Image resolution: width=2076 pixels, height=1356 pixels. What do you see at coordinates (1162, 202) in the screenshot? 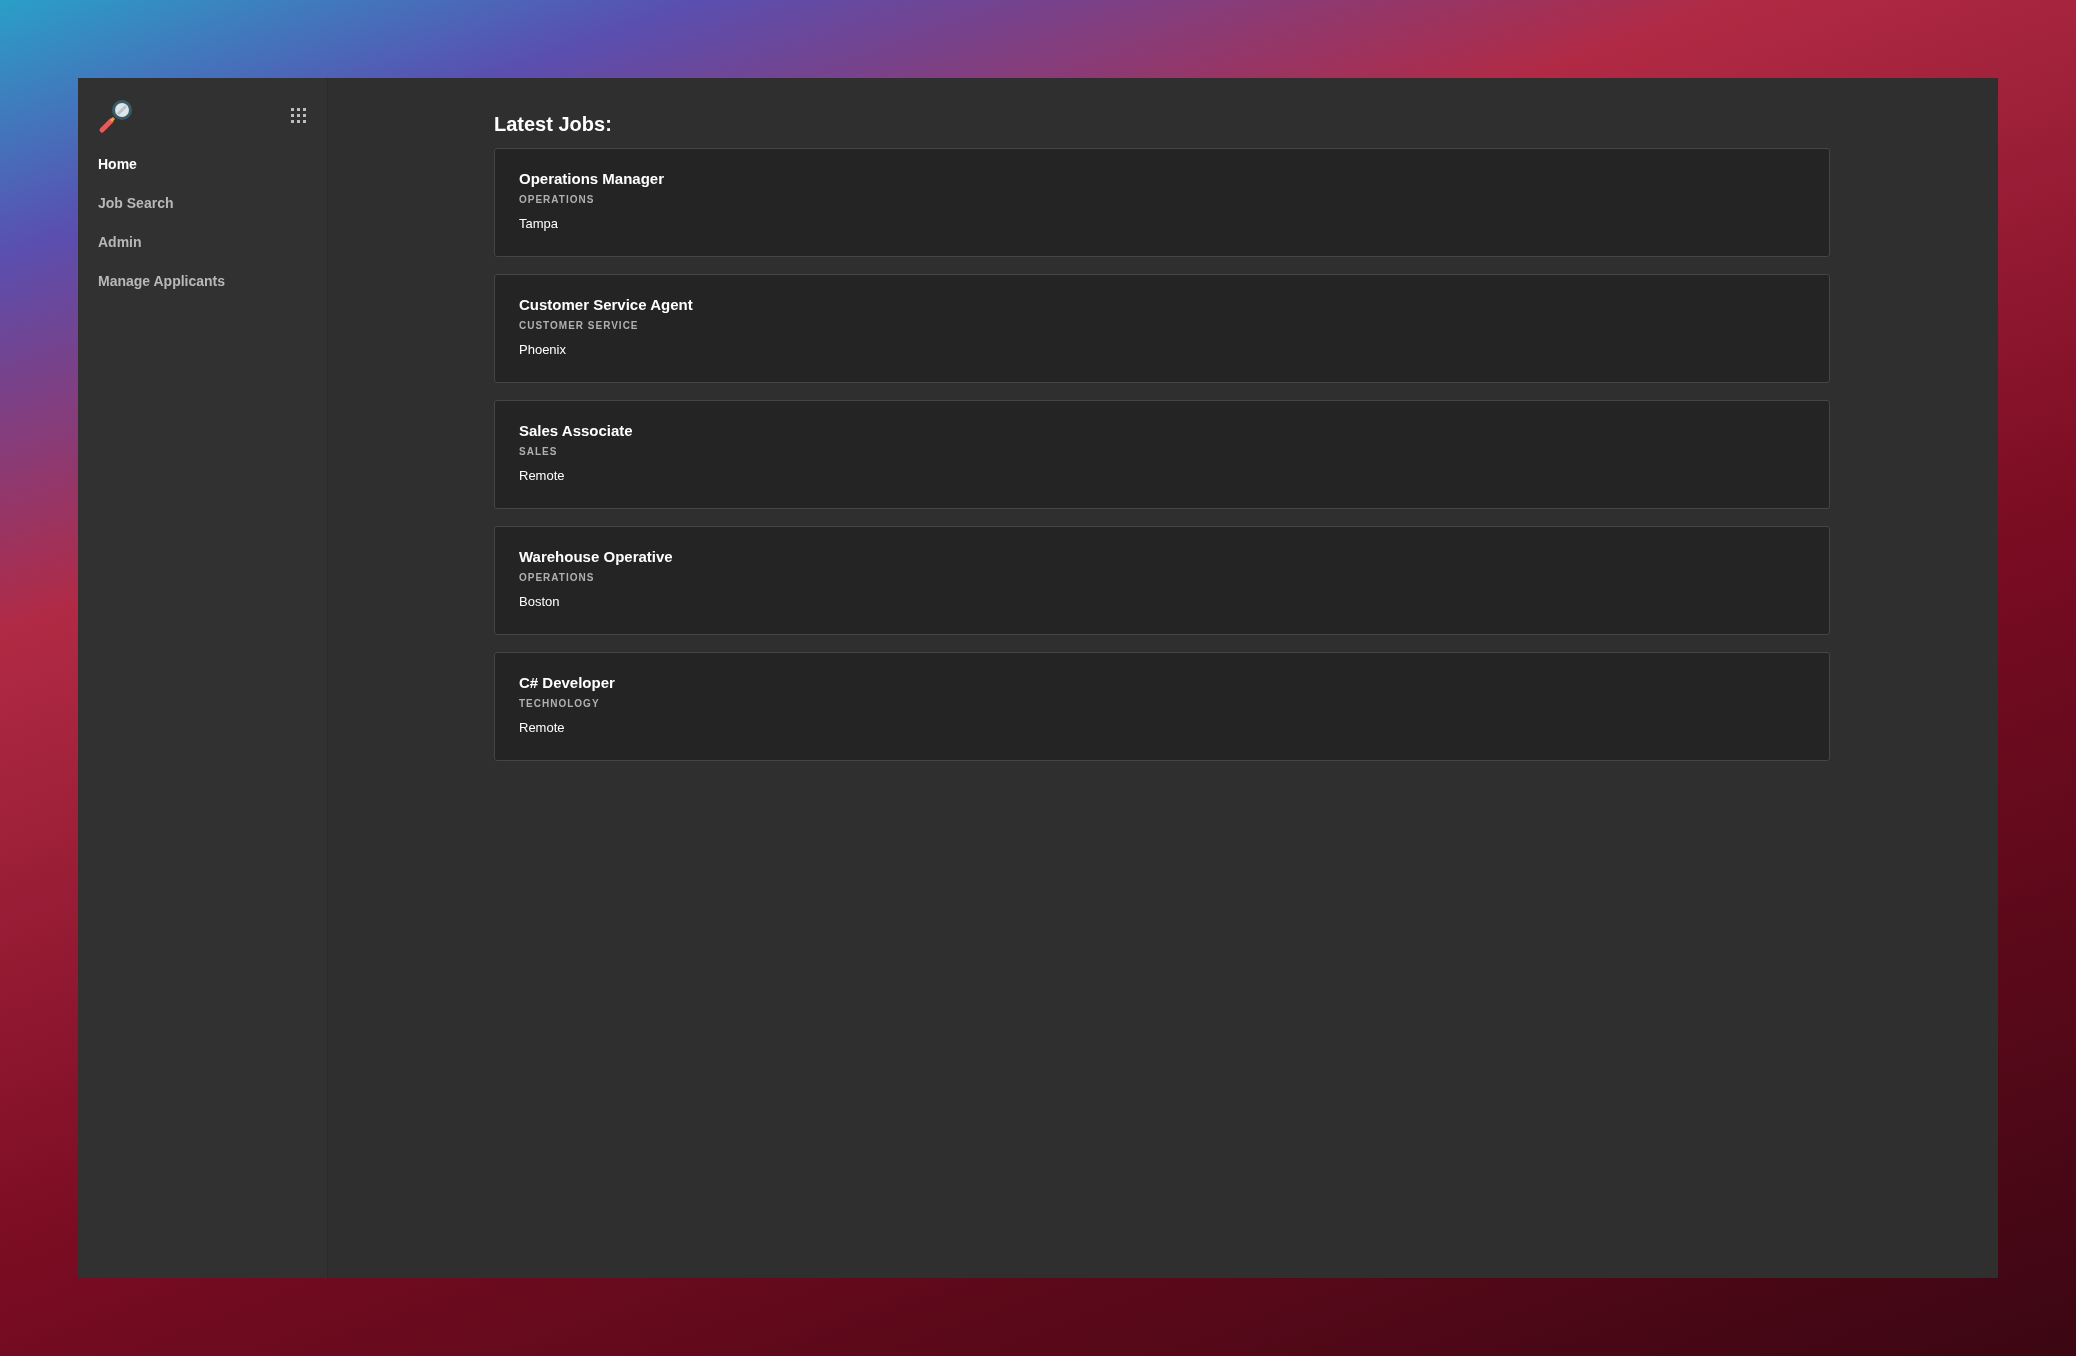
I see `job-card: Operations Manager OPERATIONS Tampa` at bounding box center [1162, 202].